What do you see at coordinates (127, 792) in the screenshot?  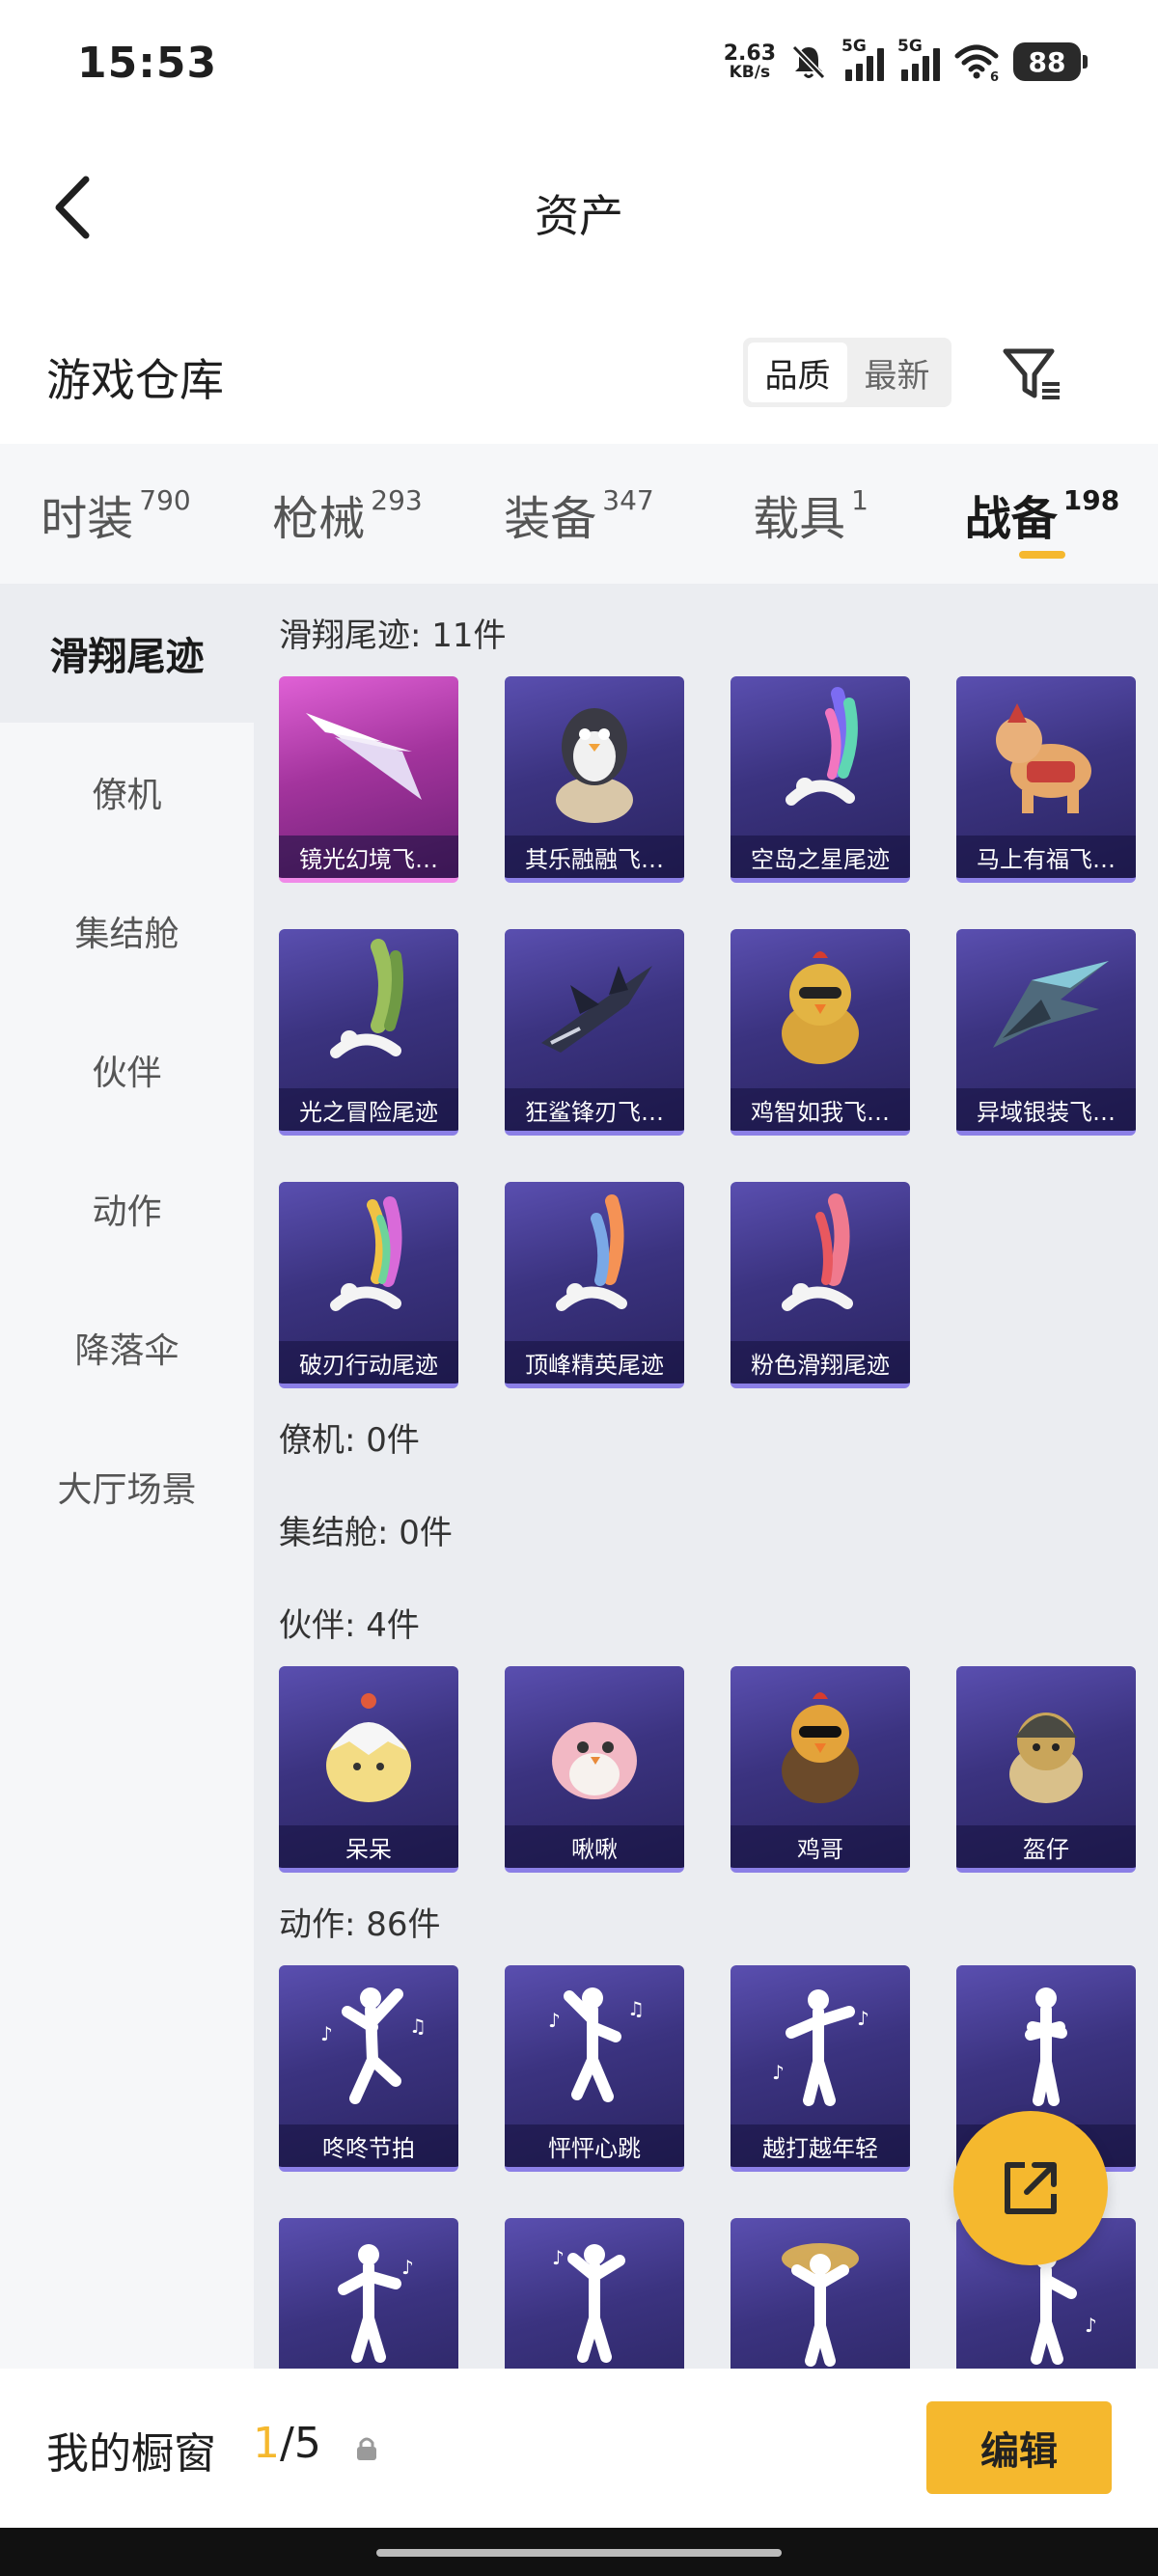 I see `sidebar-item-wingman: 僚机` at bounding box center [127, 792].